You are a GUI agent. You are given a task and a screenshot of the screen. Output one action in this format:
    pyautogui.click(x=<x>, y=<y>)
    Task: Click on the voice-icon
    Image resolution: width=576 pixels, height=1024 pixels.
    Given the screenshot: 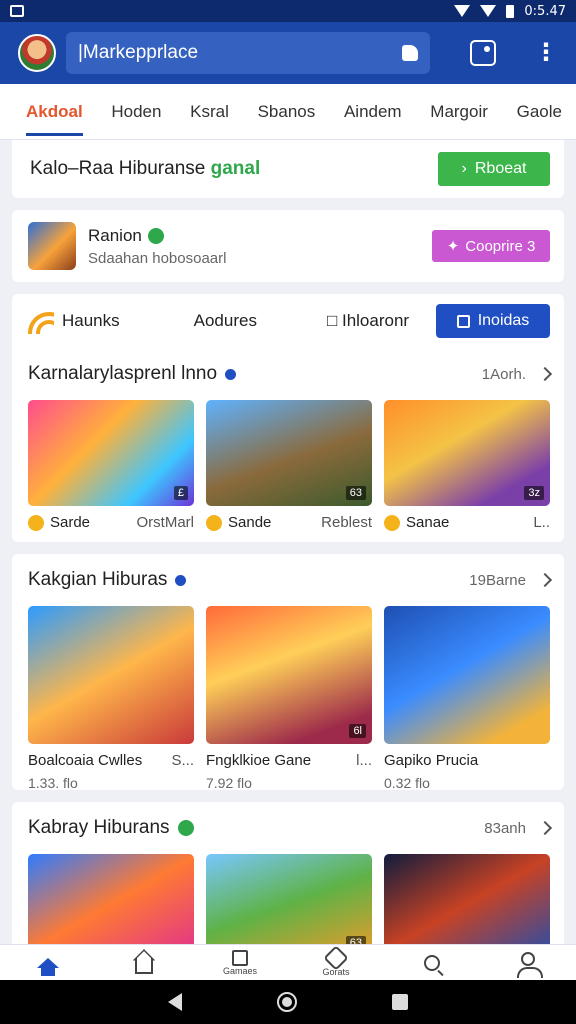 What is the action you would take?
    pyautogui.click(x=410, y=53)
    